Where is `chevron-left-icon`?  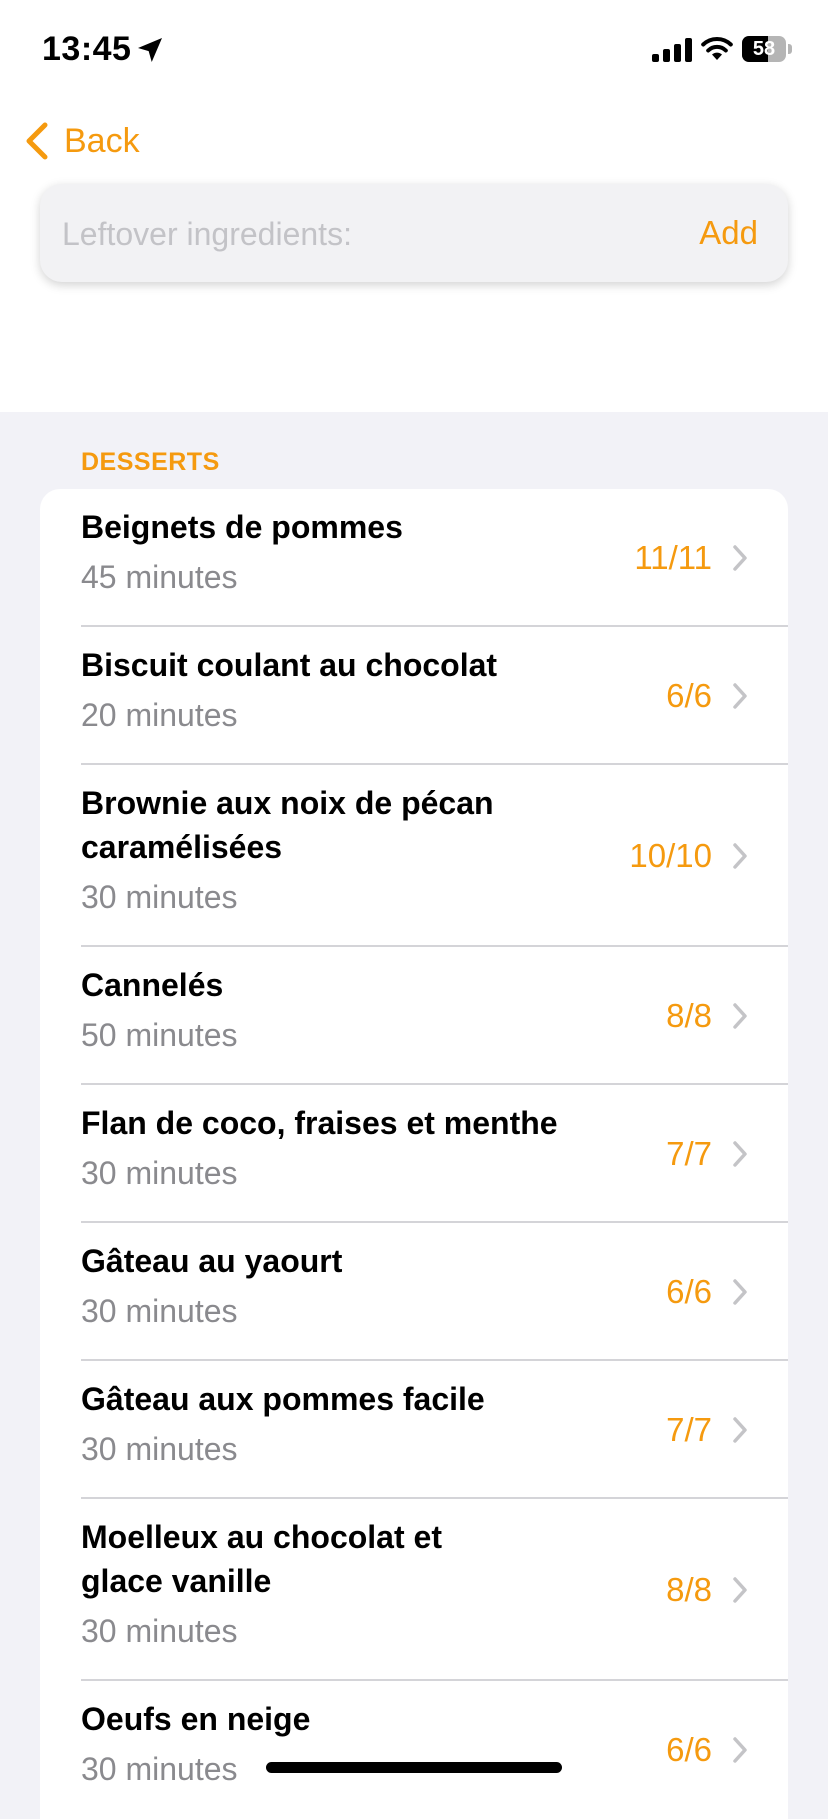 chevron-left-icon is located at coordinates (37, 141).